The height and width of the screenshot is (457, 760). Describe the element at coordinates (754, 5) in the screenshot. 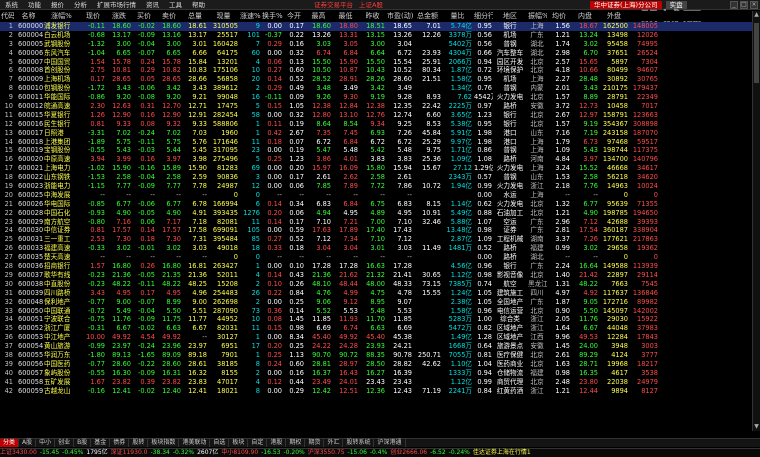

I see `close-icon: ×` at that location.